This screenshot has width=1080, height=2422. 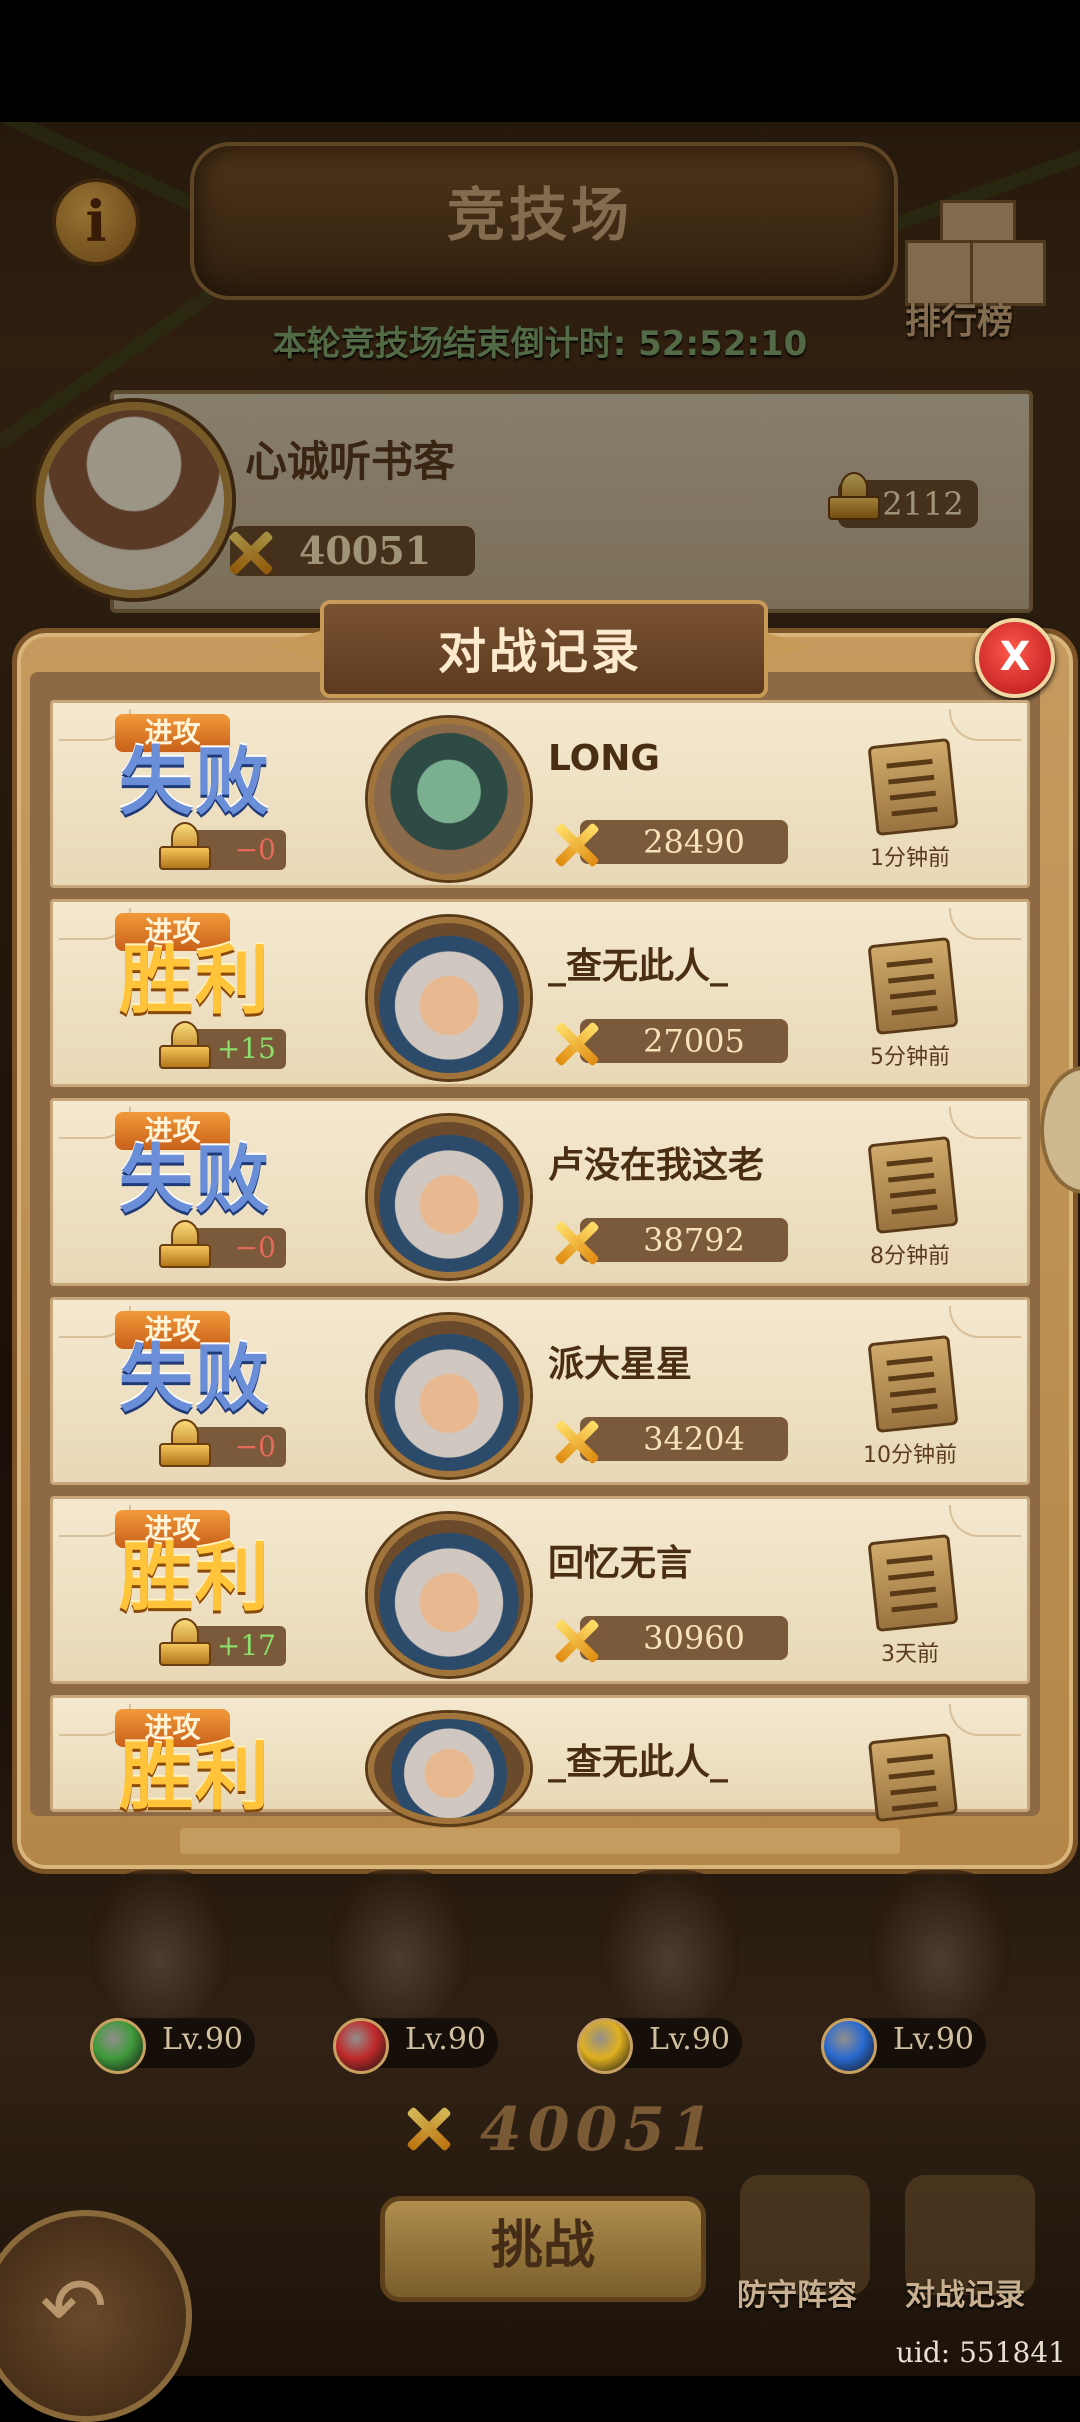 What do you see at coordinates (797, 2292) in the screenshot?
I see `defense-lineup-label: 防守阵容` at bounding box center [797, 2292].